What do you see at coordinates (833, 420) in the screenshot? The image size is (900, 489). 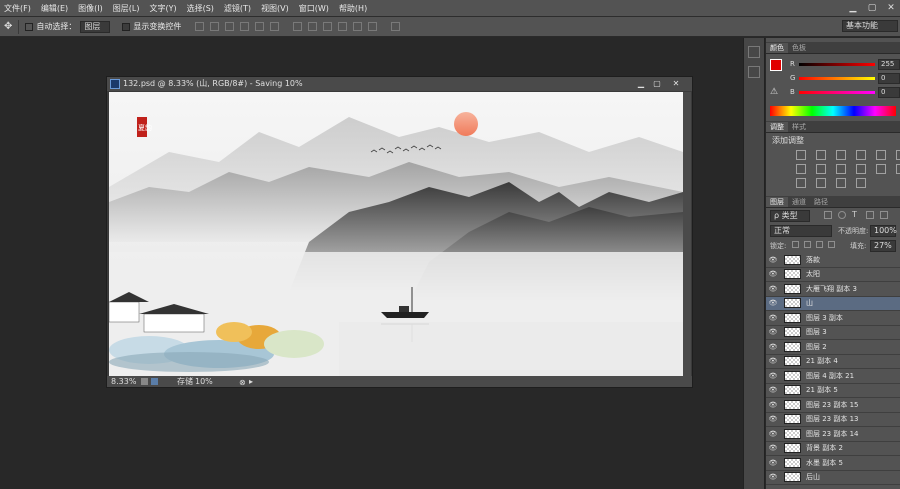 I see `layer-row: 👁 图层 23 副本 13` at bounding box center [833, 420].